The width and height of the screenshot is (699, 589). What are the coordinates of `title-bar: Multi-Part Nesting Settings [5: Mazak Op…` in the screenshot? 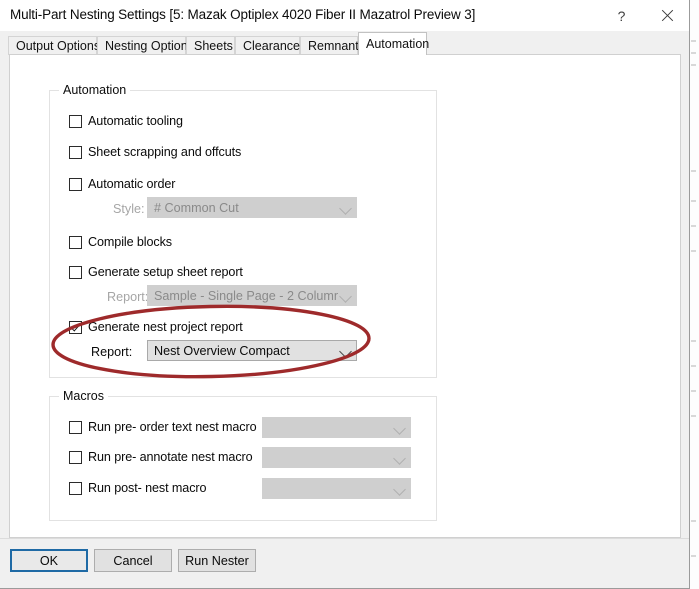 It's located at (344, 15).